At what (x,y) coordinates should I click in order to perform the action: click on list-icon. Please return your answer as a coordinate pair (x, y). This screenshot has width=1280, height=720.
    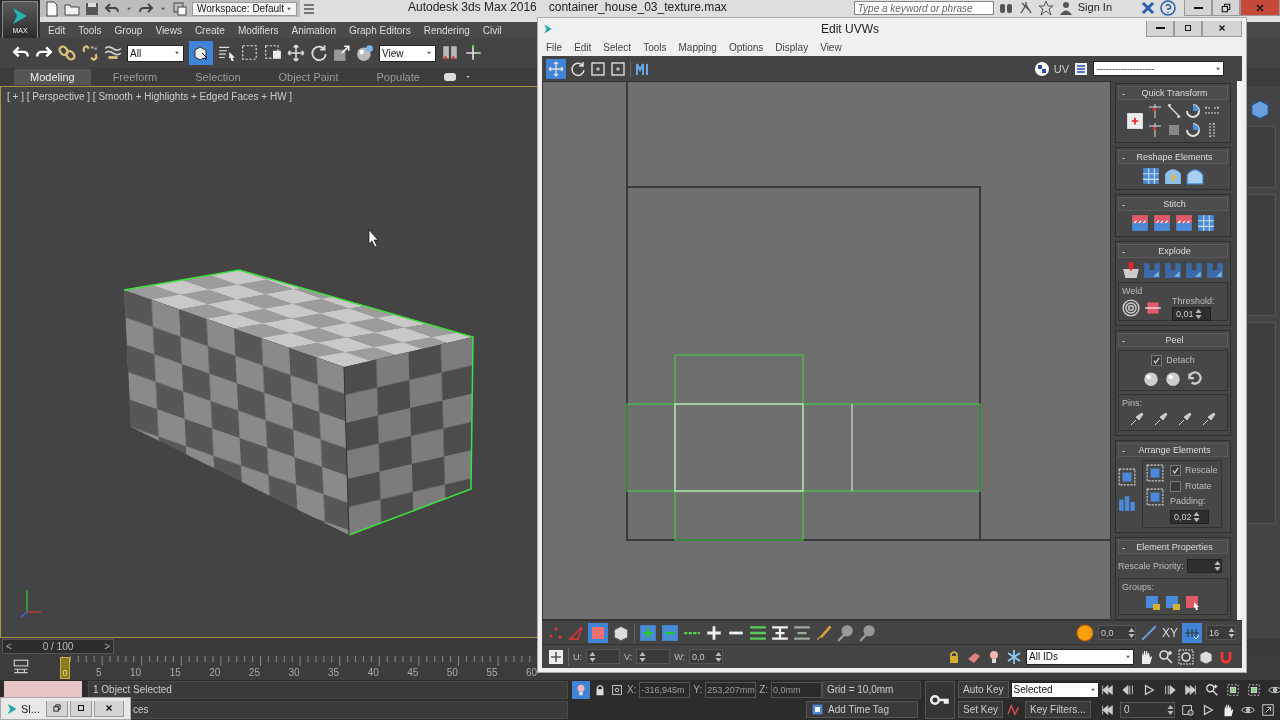
    Looking at the image, I should click on (1081, 68).